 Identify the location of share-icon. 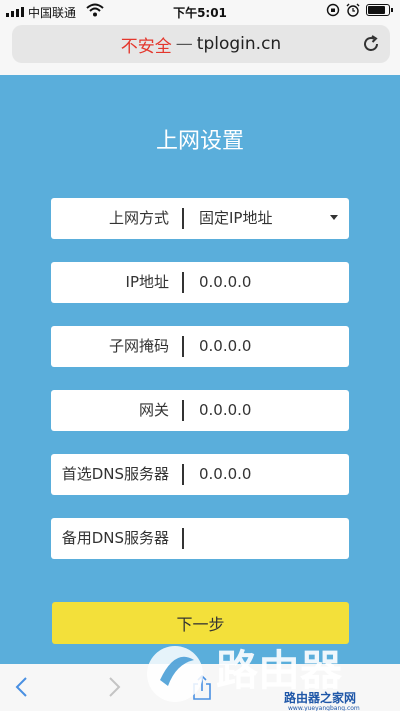
(202, 687).